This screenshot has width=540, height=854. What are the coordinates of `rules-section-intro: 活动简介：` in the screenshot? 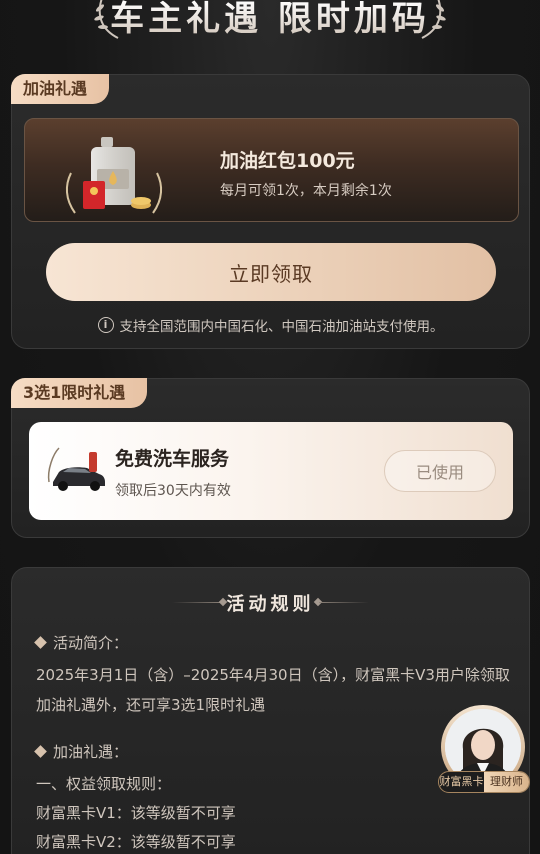 It's located at (81, 642).